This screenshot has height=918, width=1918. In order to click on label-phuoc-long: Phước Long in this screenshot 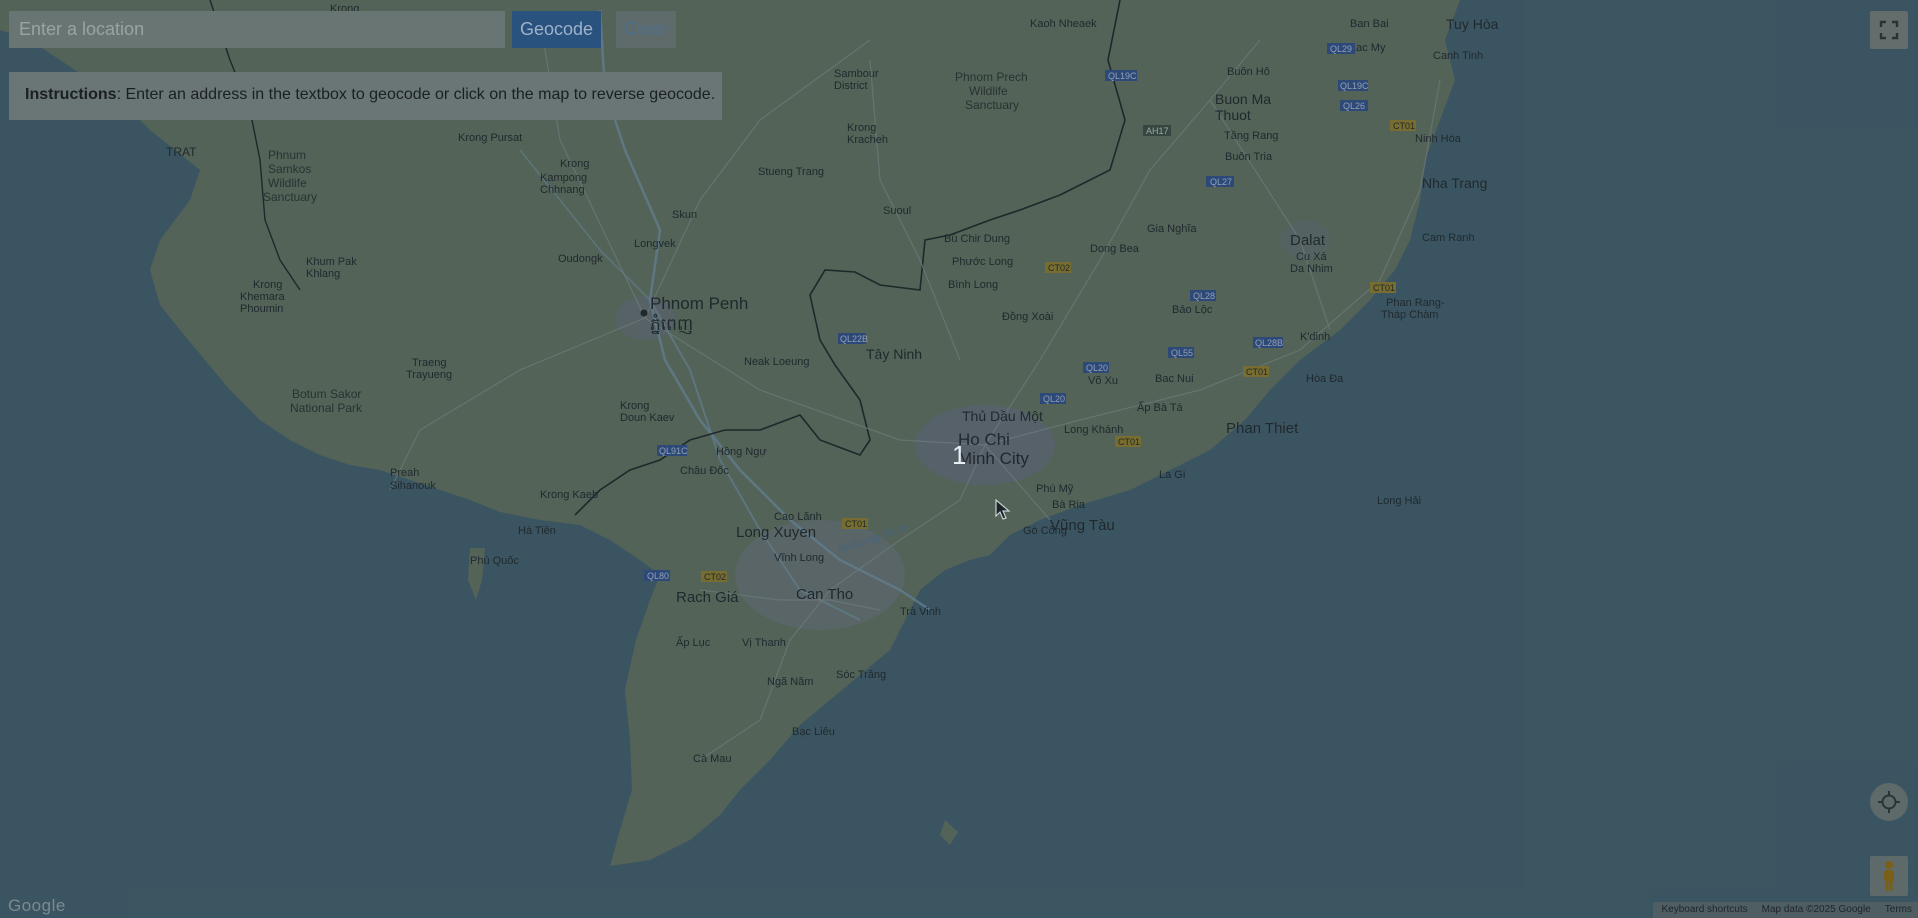, I will do `click(982, 262)`.